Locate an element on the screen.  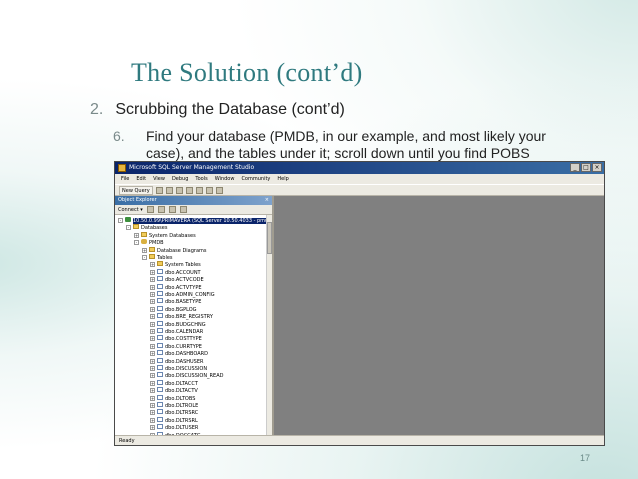
tree-node: + dbo.DLTACTV is located at coordinates (174, 390).